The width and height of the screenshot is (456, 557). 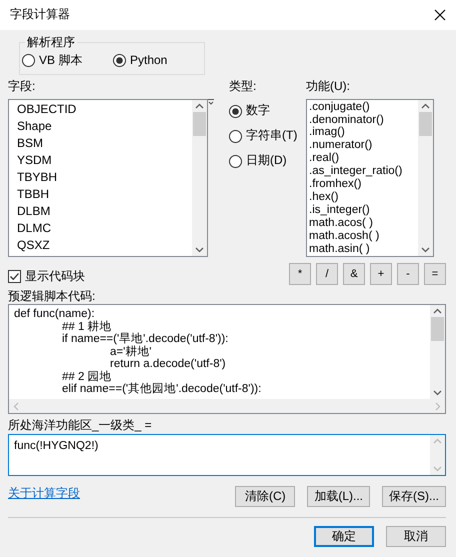 What do you see at coordinates (258, 111) in the screenshot?
I see `radio-label: 数字` at bounding box center [258, 111].